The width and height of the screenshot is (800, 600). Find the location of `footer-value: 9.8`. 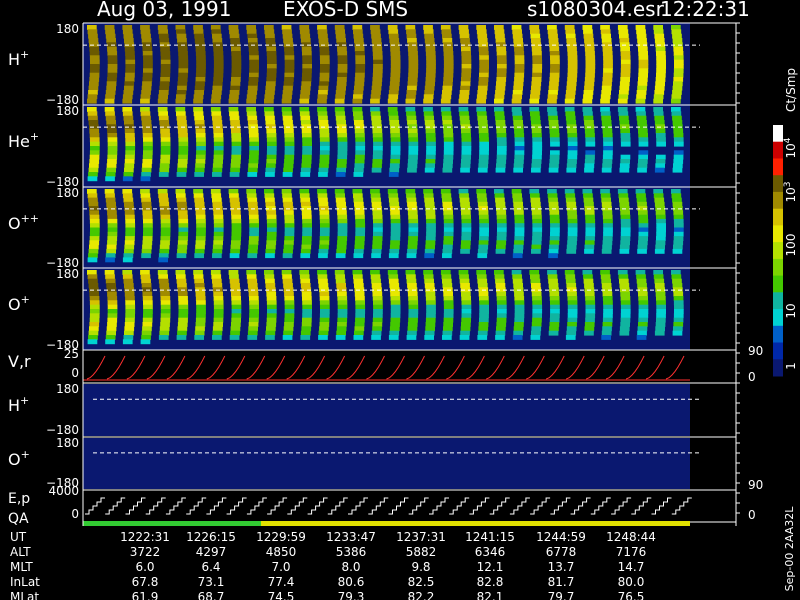

footer-value: 9.8 is located at coordinates (420, 567).